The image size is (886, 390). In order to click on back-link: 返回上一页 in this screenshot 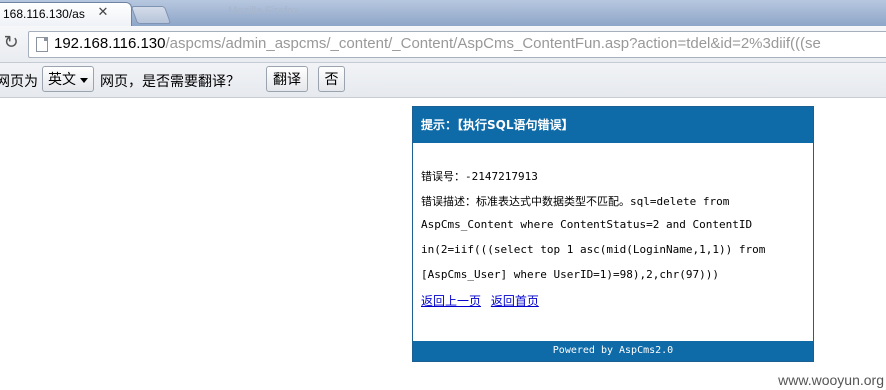, I will do `click(451, 301)`.